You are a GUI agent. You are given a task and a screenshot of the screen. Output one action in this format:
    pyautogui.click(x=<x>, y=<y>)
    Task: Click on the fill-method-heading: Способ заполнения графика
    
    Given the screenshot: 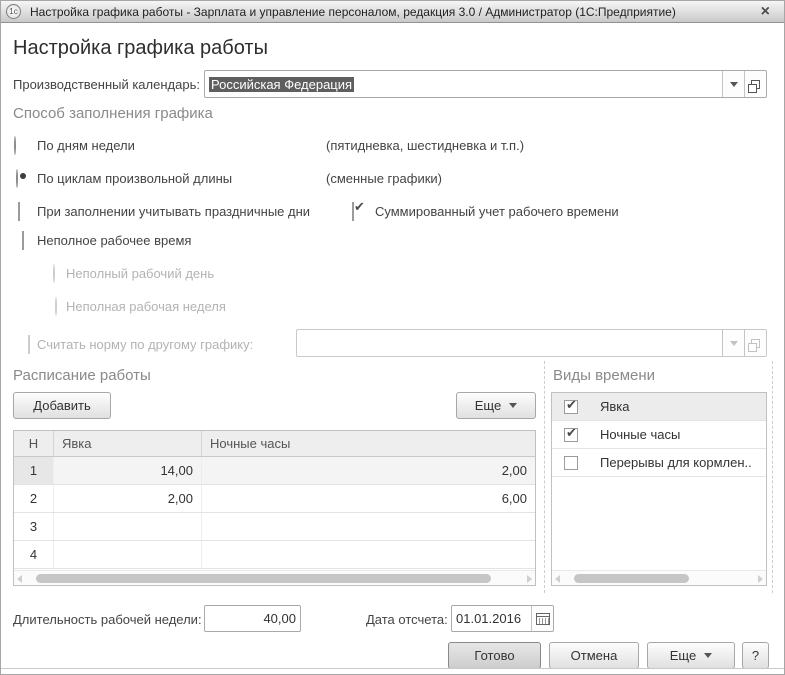 What is the action you would take?
    pyautogui.click(x=113, y=113)
    